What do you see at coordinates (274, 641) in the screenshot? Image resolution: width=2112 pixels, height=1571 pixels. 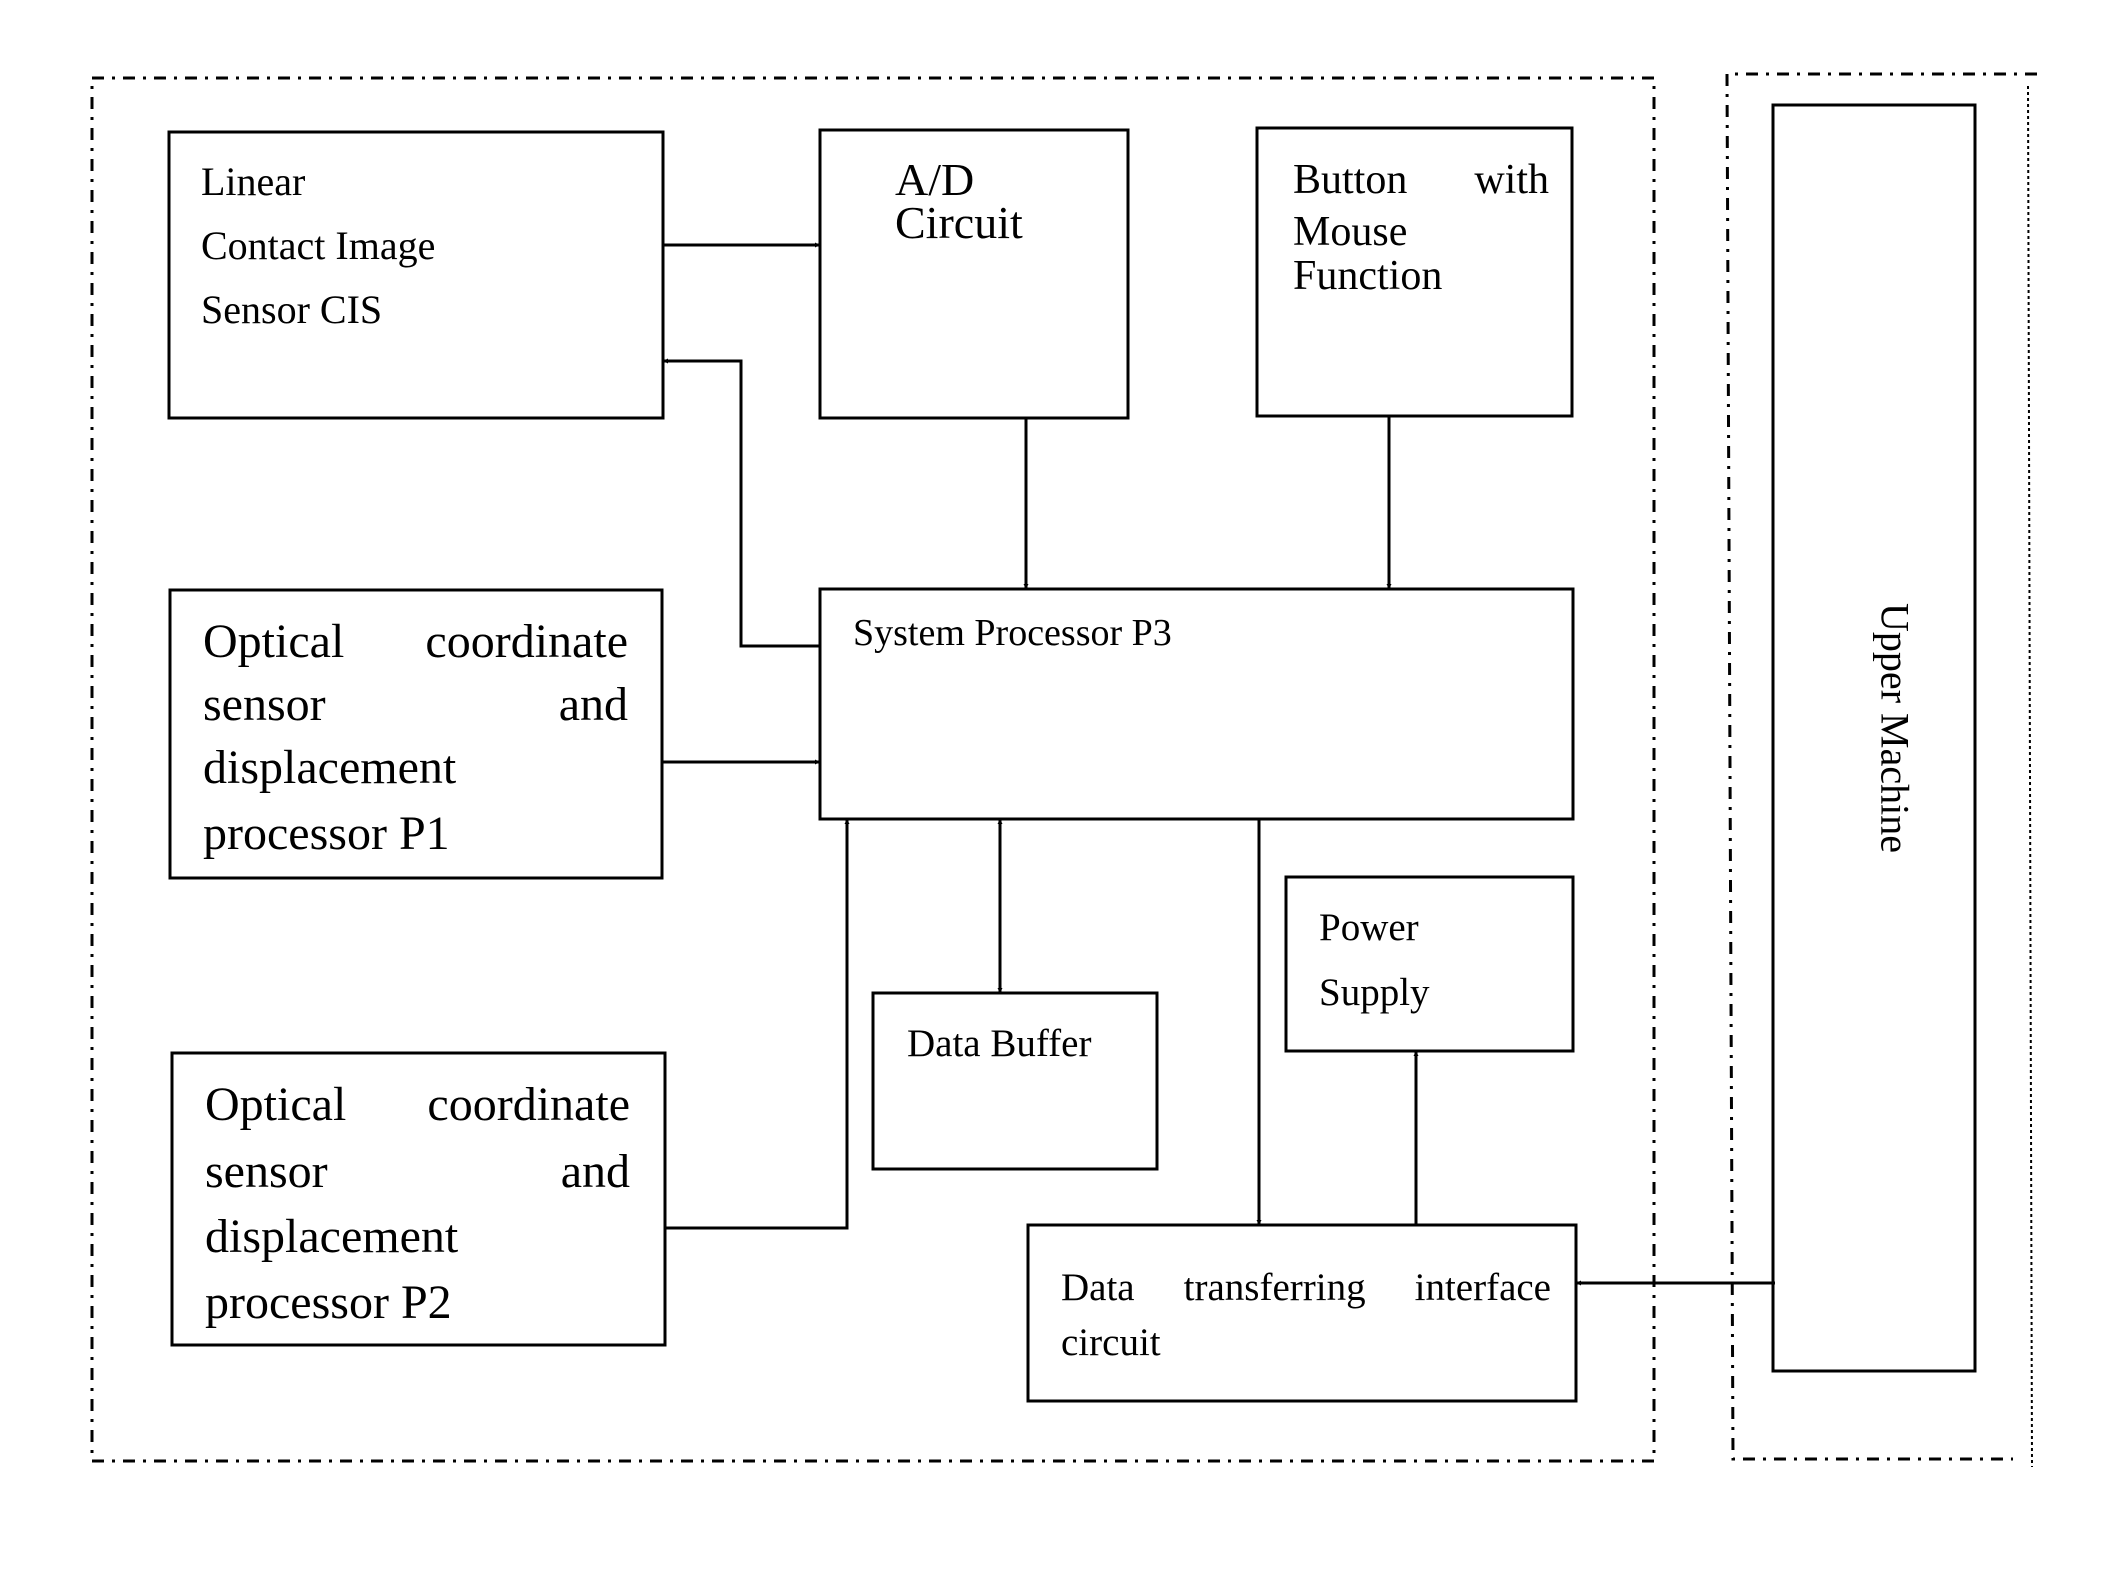 I see `p1-word-optical: Optical` at bounding box center [274, 641].